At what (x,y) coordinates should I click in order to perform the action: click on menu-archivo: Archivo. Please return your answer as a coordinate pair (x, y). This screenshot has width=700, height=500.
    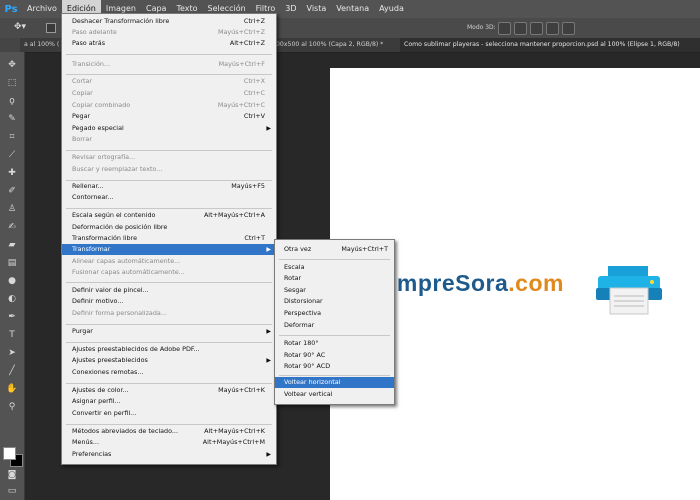
    Looking at the image, I should click on (42, 9).